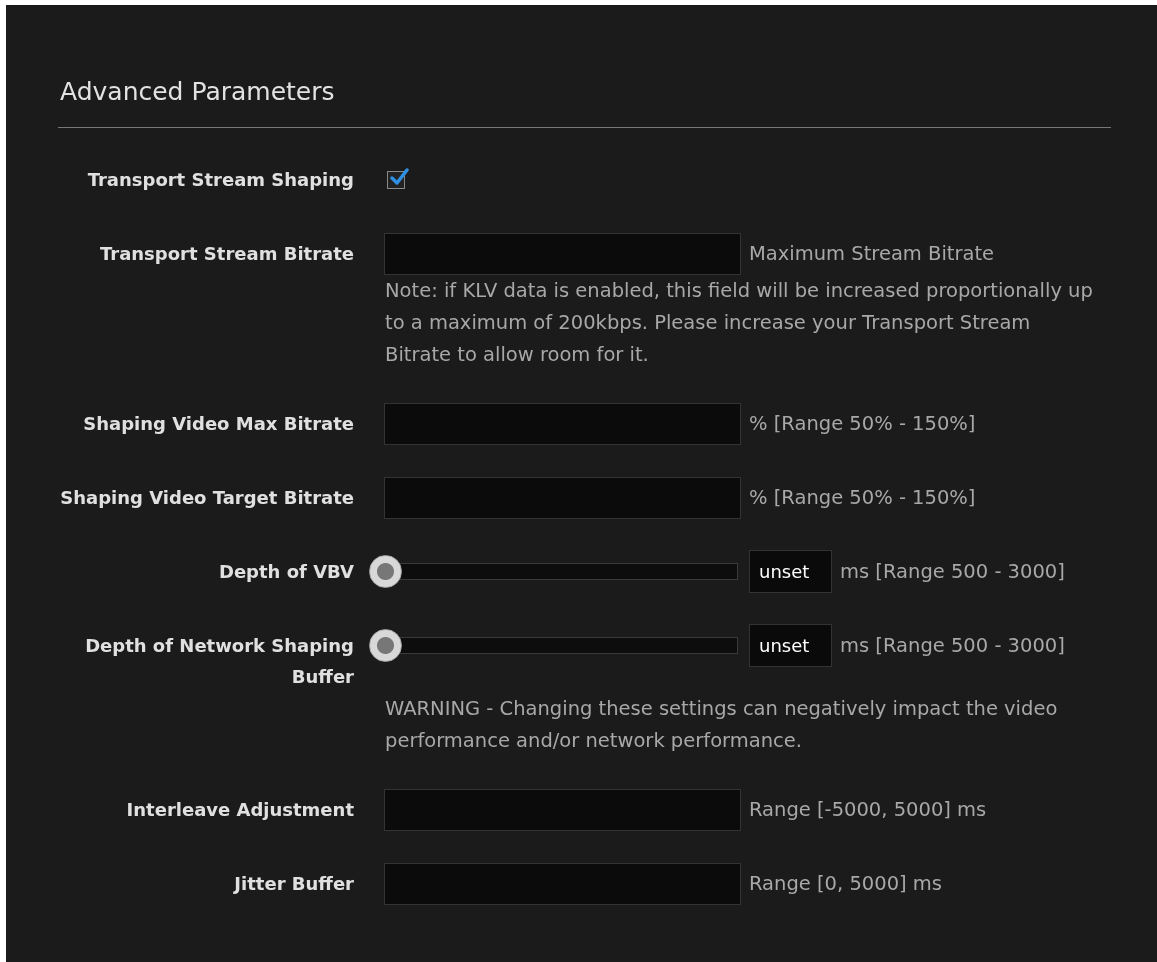 This screenshot has width=1157, height=962. Describe the element at coordinates (868, 809) in the screenshot. I see `hint-text: Range [-5000, 5000] ms` at that location.